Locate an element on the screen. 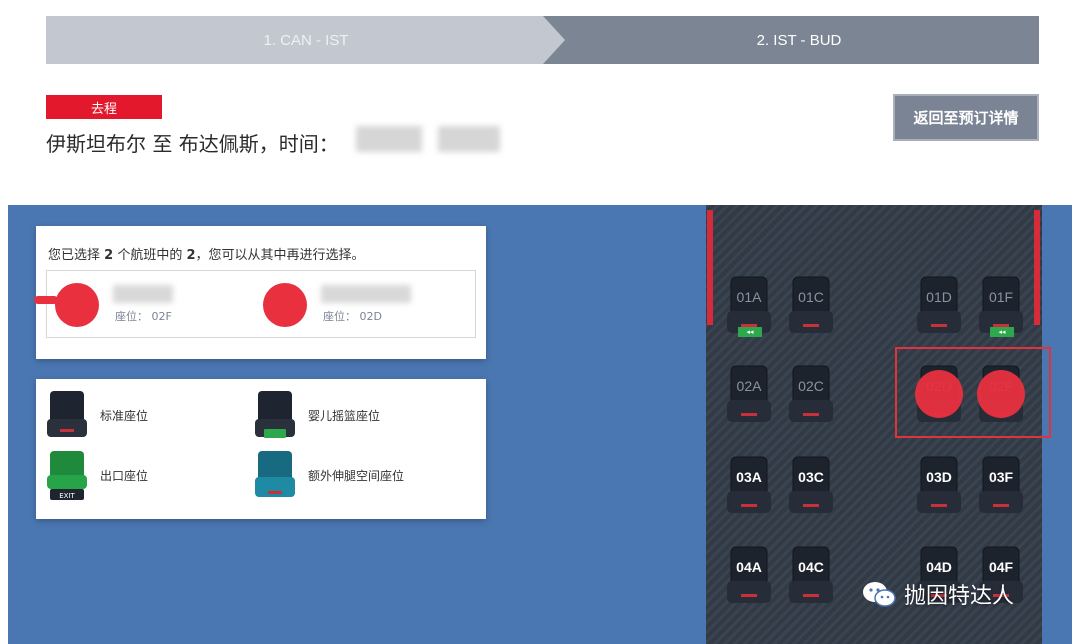  legend-standard-label: 标准座位 is located at coordinates (124, 415).